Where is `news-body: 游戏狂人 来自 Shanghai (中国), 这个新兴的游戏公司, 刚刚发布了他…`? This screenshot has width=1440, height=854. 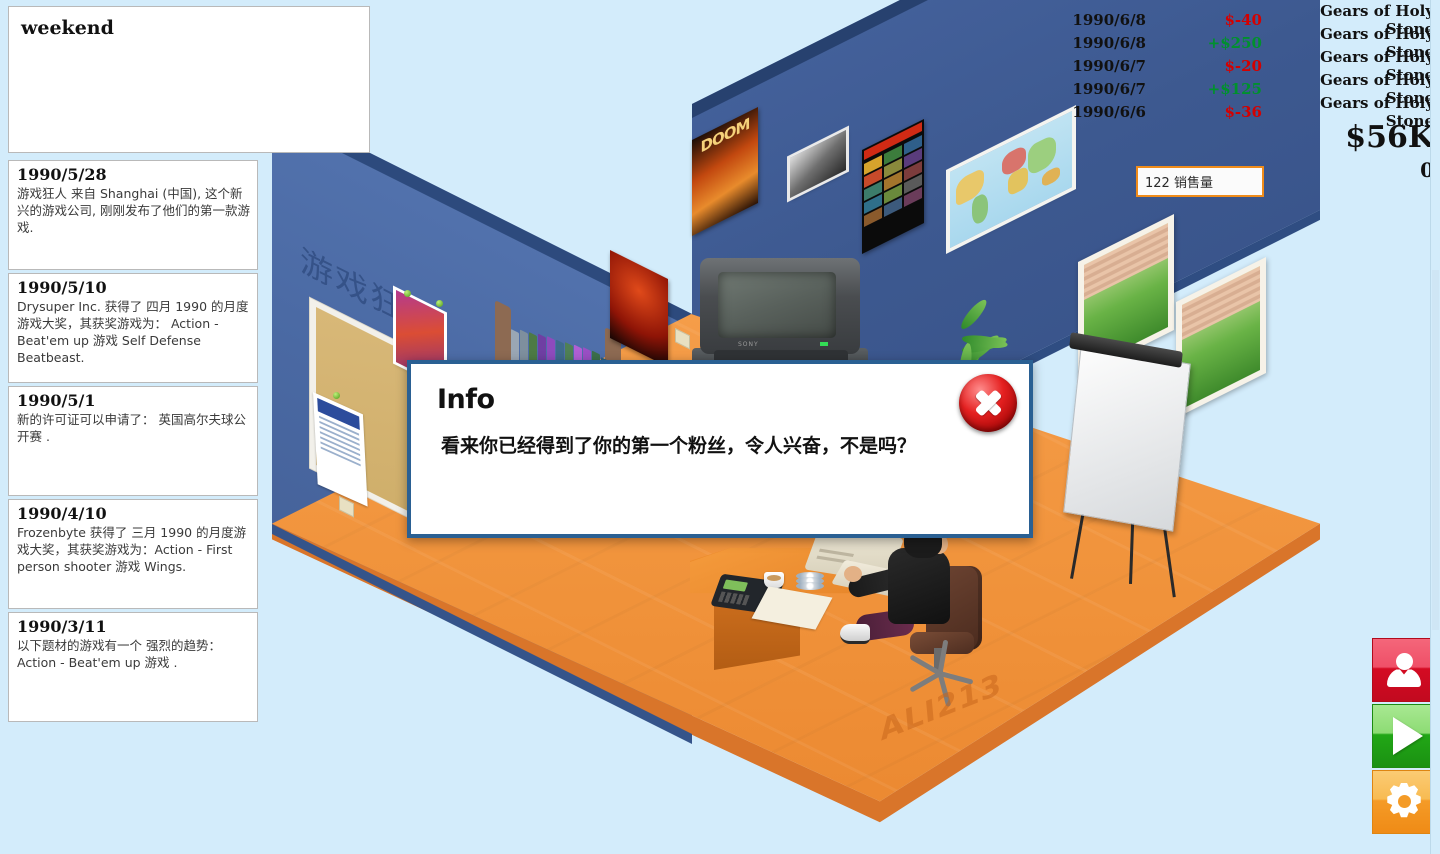
news-body: 游戏狂人 来自 Shanghai (中国), 这个新兴的游戏公司, 刚刚发布了他… is located at coordinates (133, 210).